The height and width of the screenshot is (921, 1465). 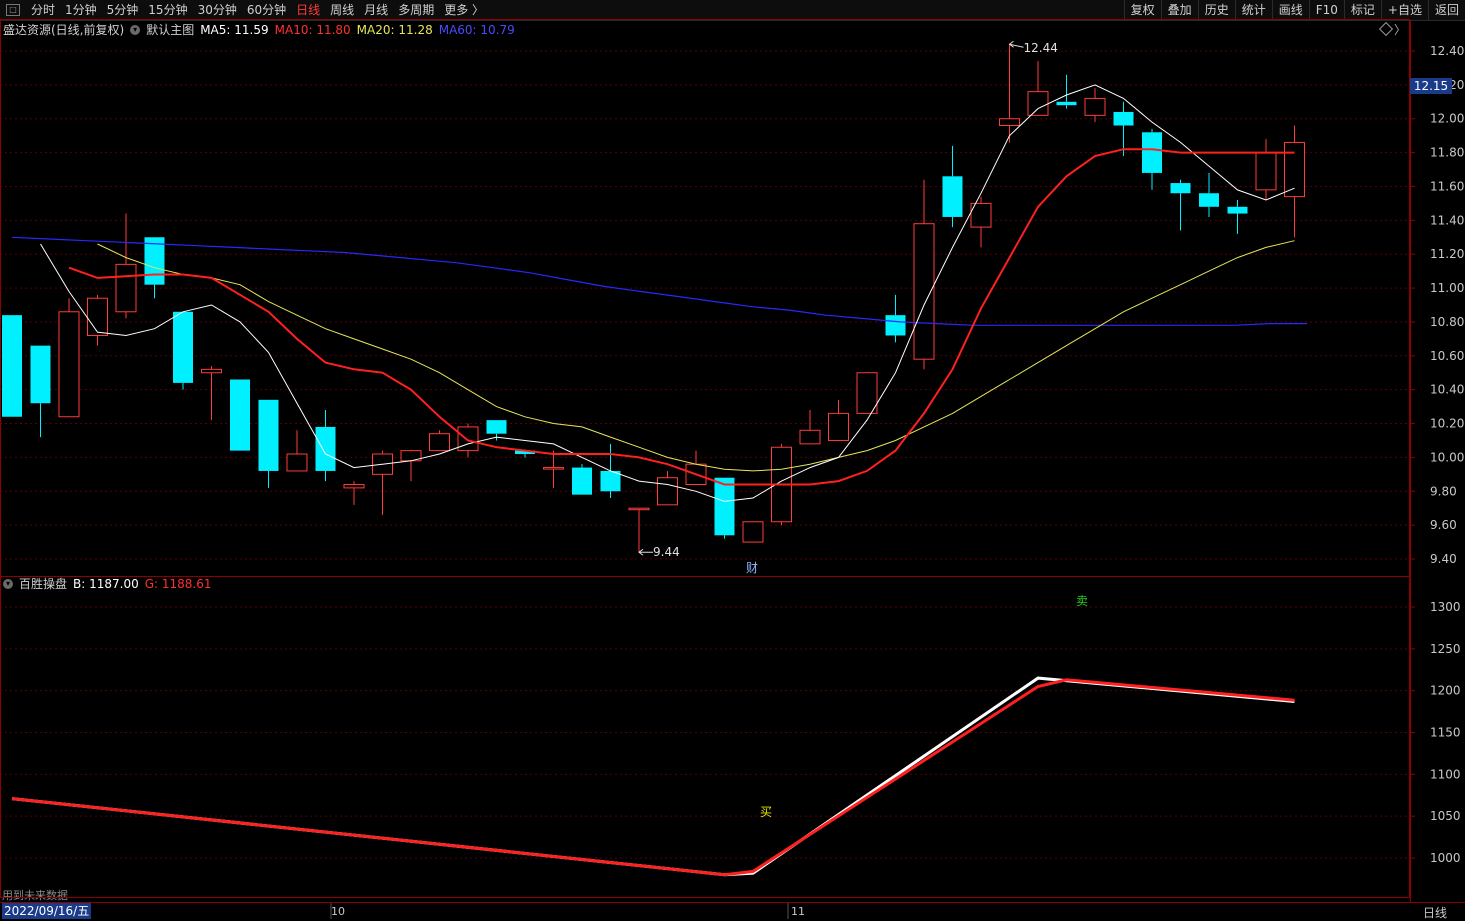 I want to click on ma60-line, so click(x=659, y=281).